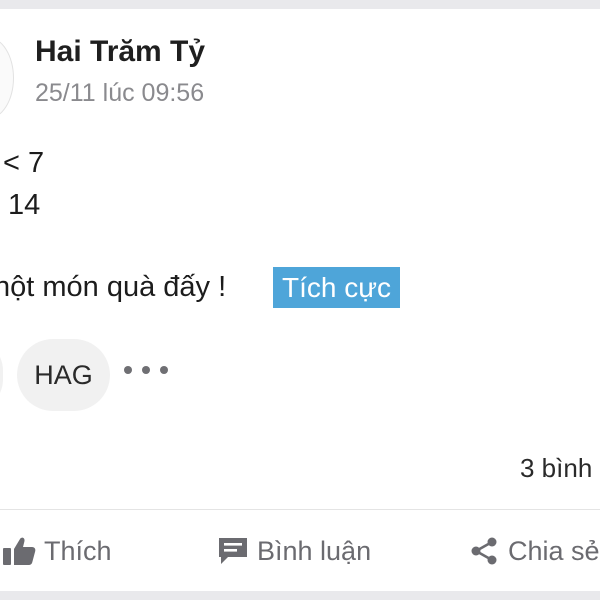  Describe the element at coordinates (113, 287) in the screenshot. I see `post-text-line-3: nột món quà đấy !` at that location.